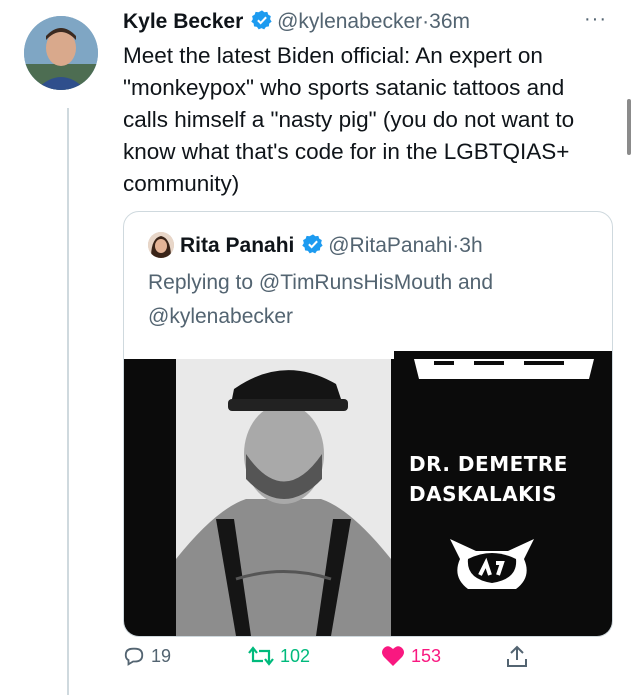 Image resolution: width=639 pixels, height=695 pixels. Describe the element at coordinates (426, 655) in the screenshot. I see `like-count: 153` at that location.